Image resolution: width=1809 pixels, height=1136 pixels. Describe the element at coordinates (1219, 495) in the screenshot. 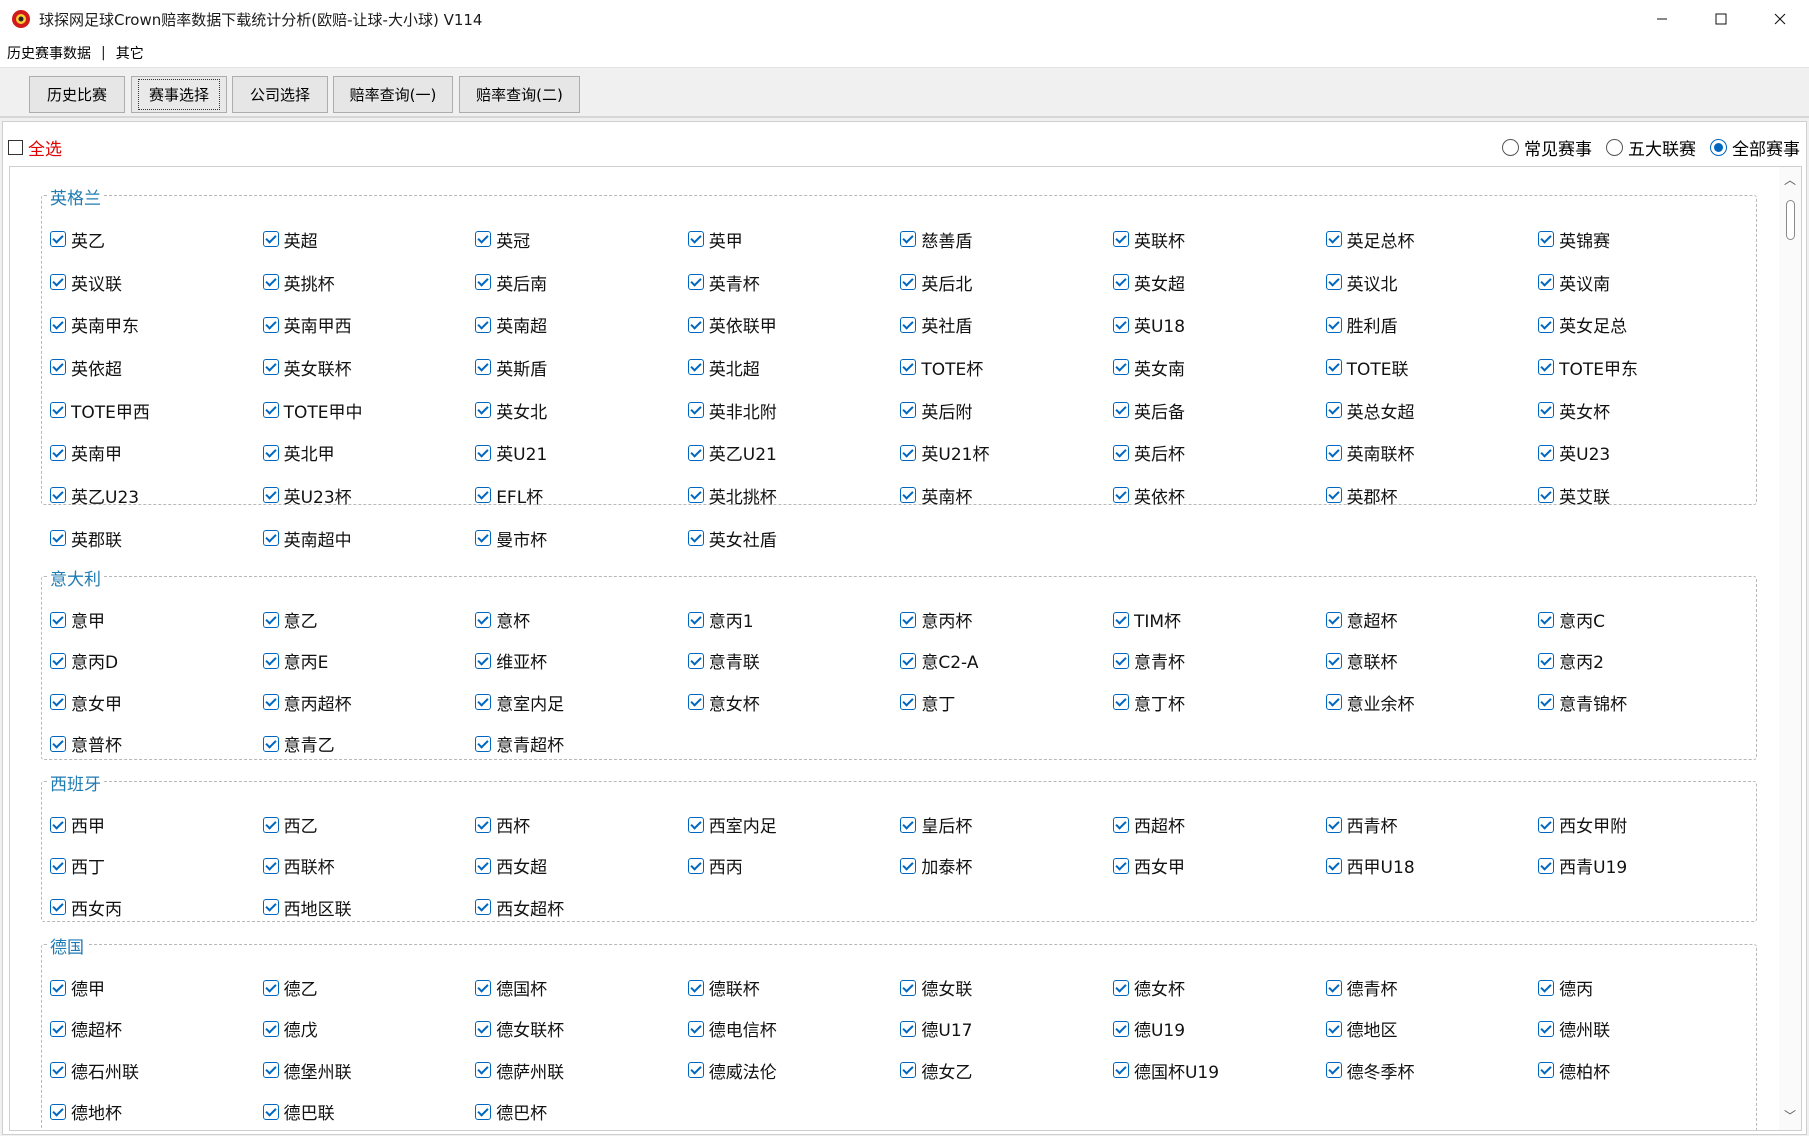

I see `league-checkbox: 英依杯` at that location.